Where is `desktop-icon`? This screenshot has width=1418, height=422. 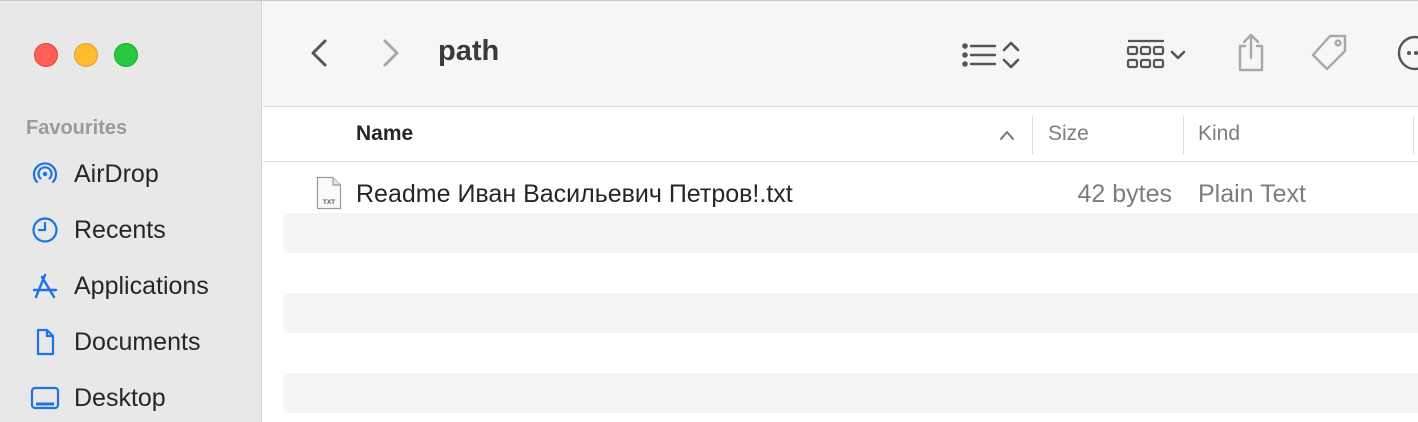
desktop-icon is located at coordinates (45, 398).